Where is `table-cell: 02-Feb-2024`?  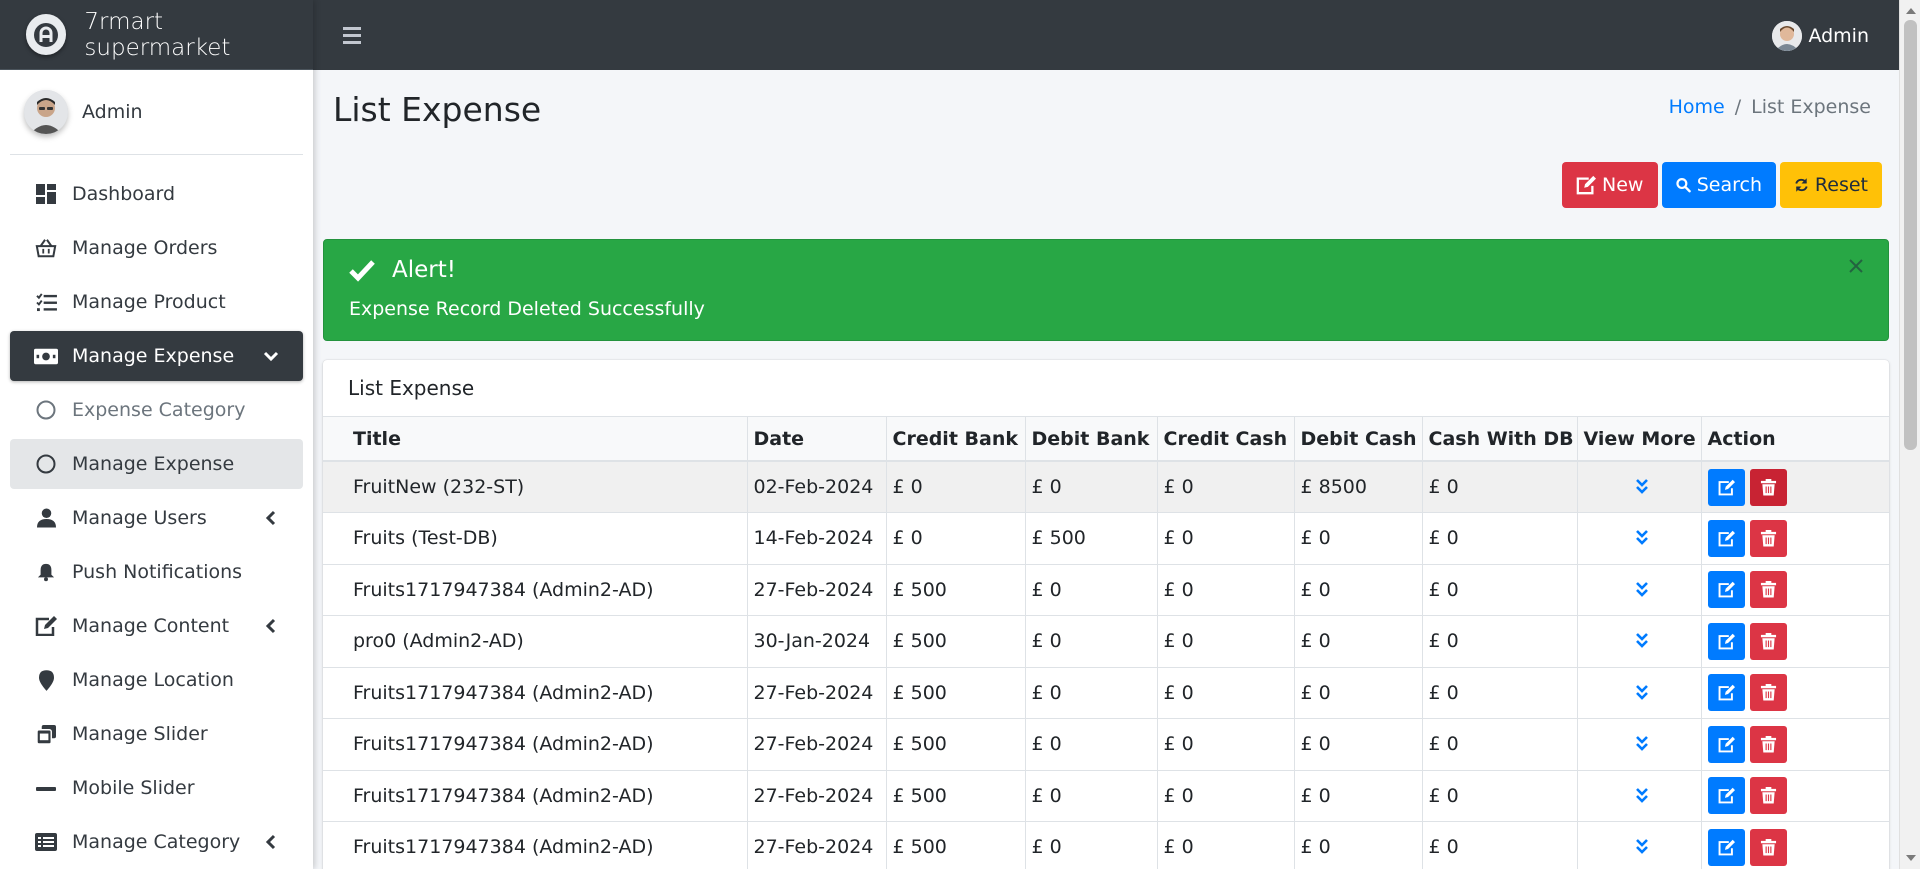
table-cell: 02-Feb-2024 is located at coordinates (817, 487).